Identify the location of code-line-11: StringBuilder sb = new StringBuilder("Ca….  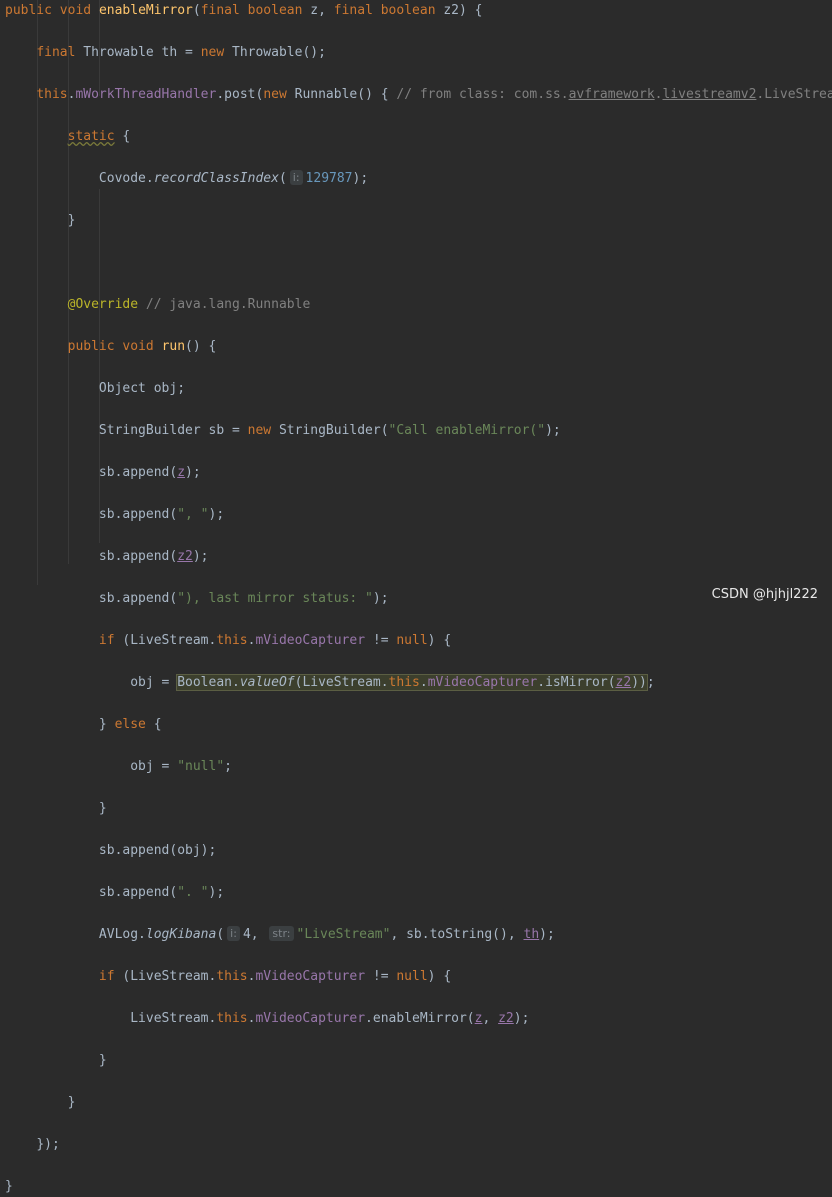
(418, 430).